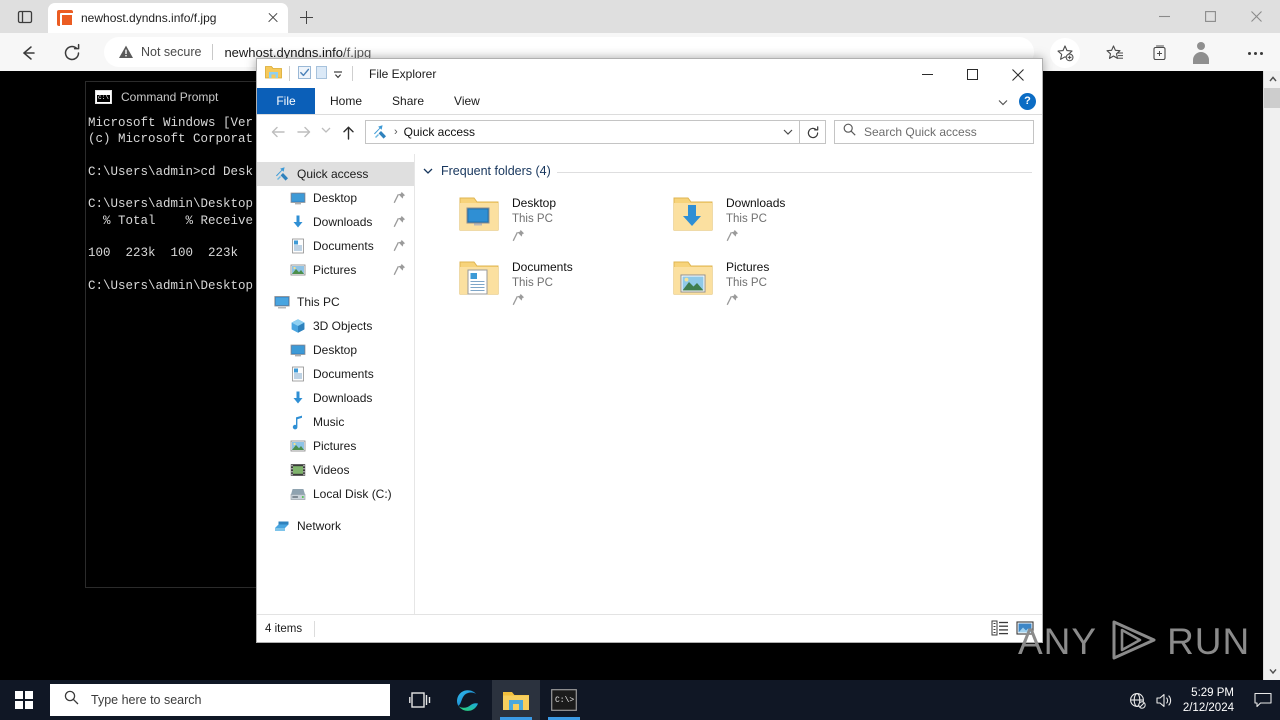 This screenshot has height=720, width=1280. I want to click on tab-file: File, so click(286, 101).